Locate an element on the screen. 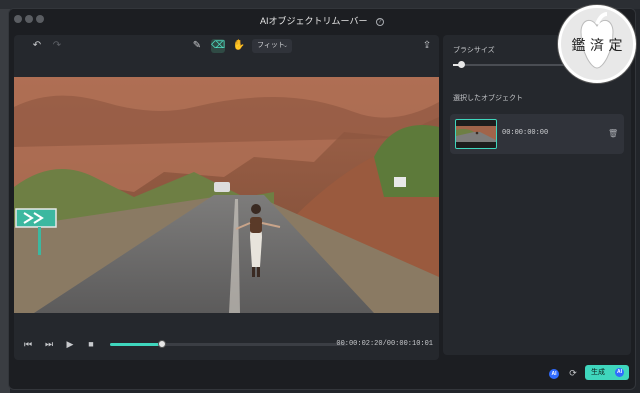  title-bar: AIオブジェクトリムーバー ? is located at coordinates (322, 20).